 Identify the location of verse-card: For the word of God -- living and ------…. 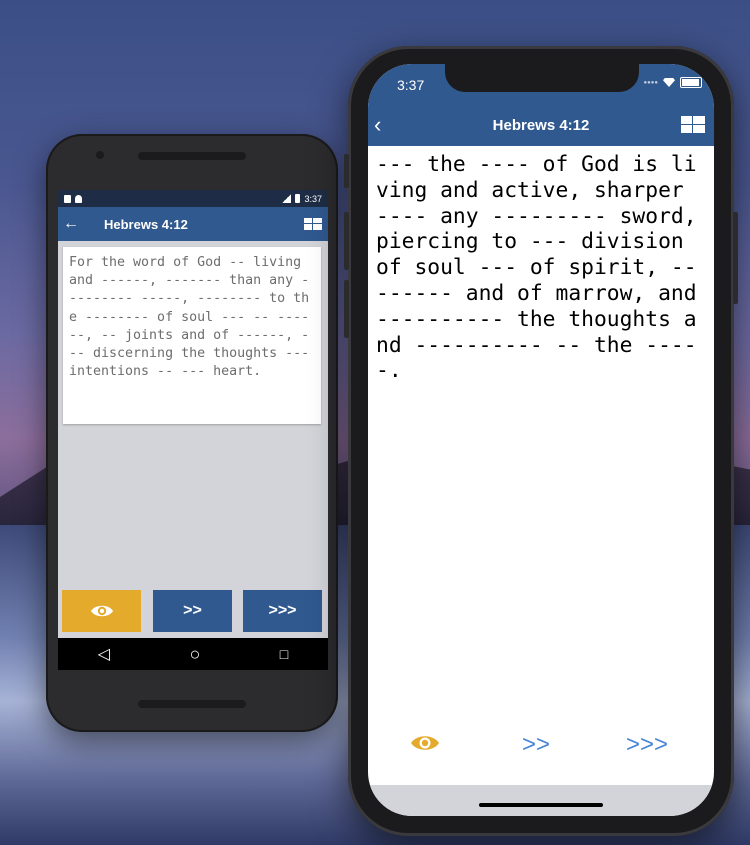
(192, 335).